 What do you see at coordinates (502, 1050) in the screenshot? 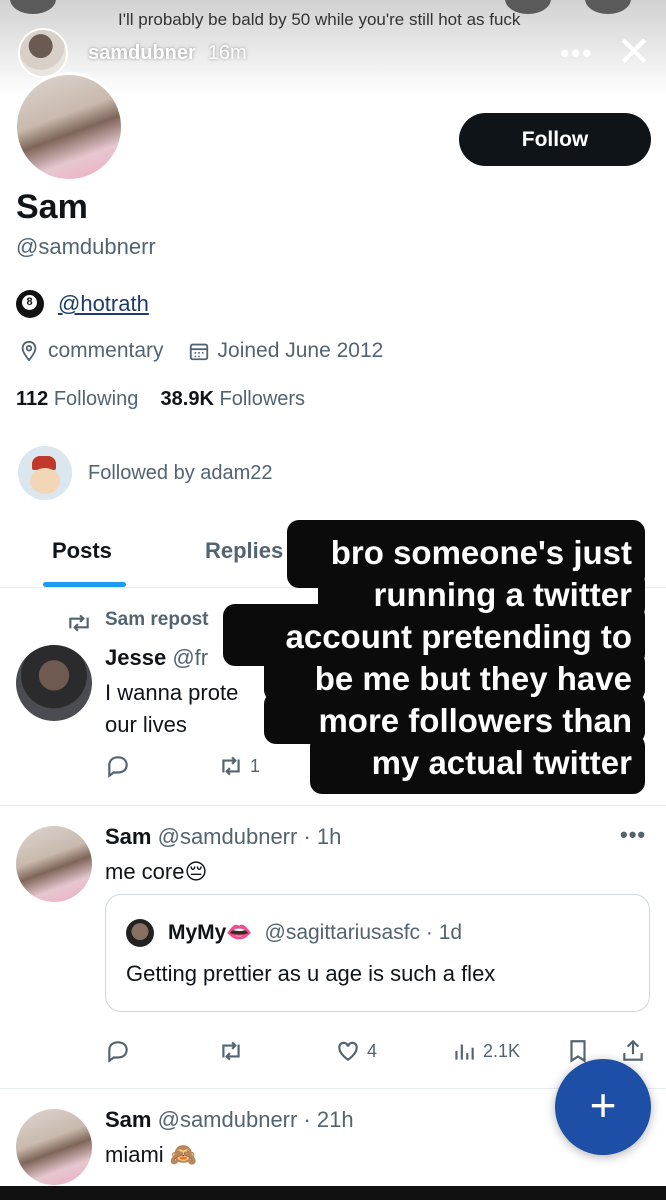
I see `view-count: 2.1K` at bounding box center [502, 1050].